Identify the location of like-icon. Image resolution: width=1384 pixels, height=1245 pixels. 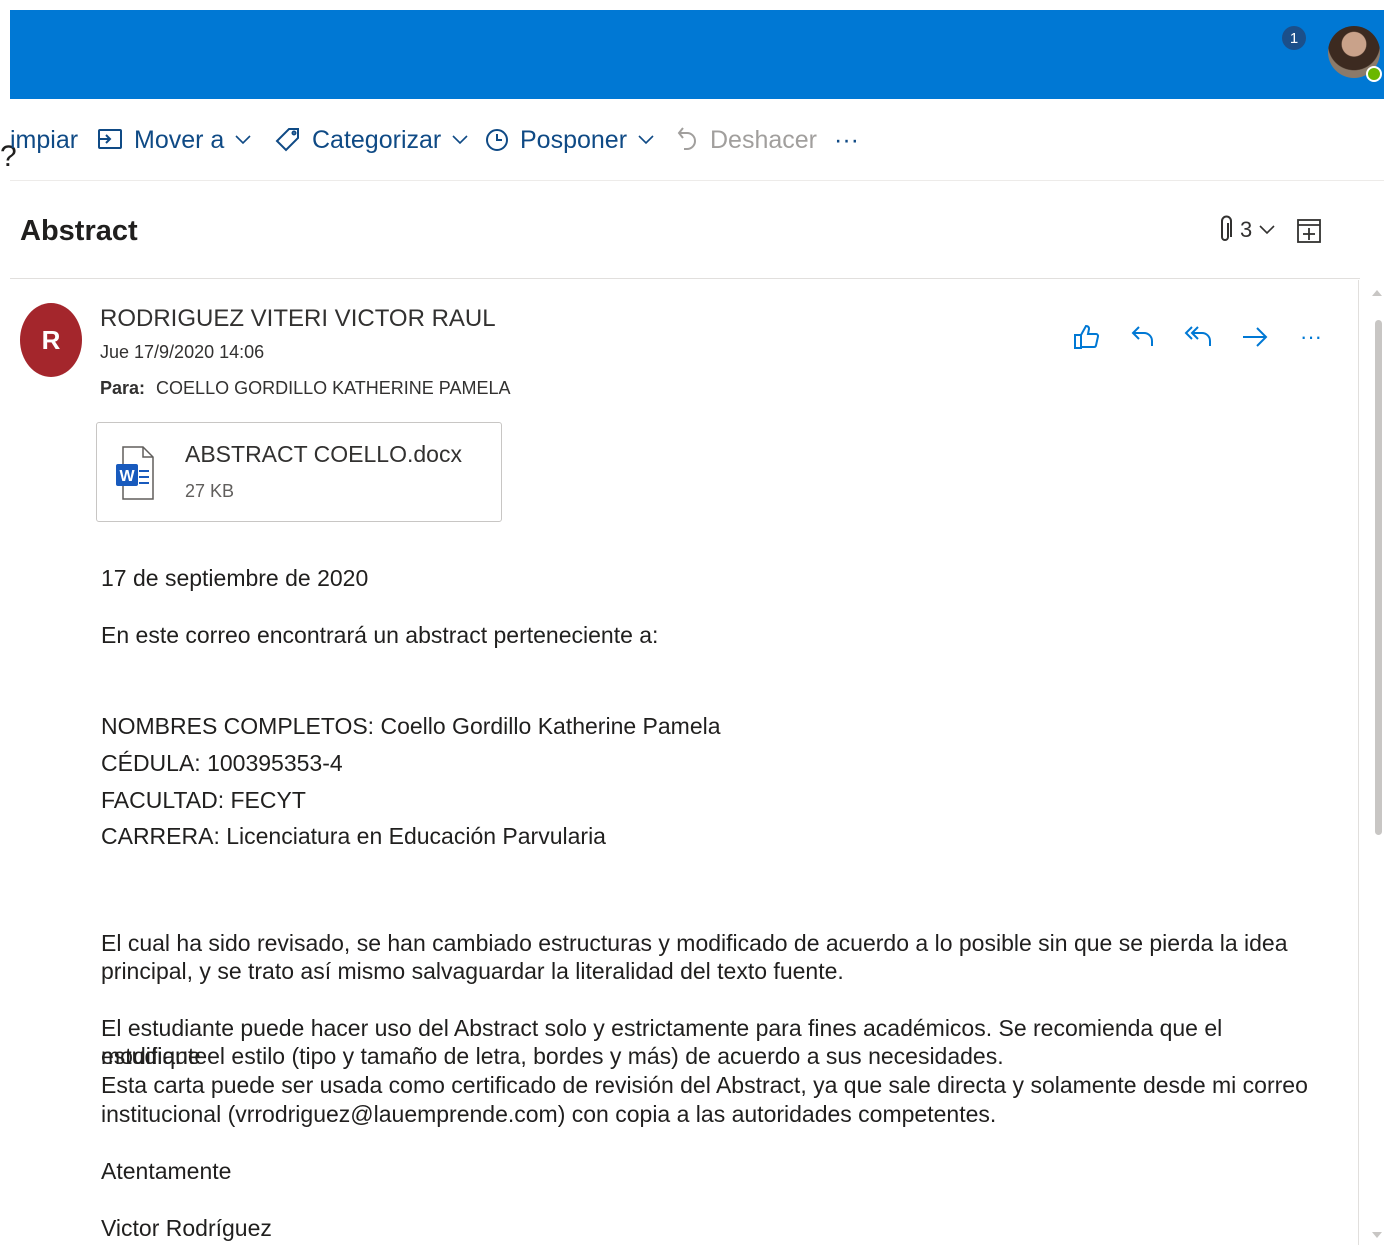
(1087, 337).